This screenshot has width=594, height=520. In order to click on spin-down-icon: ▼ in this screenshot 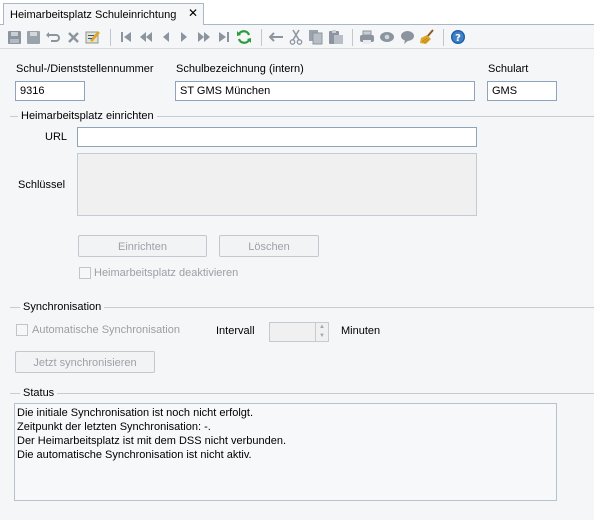, I will do `click(322, 336)`.